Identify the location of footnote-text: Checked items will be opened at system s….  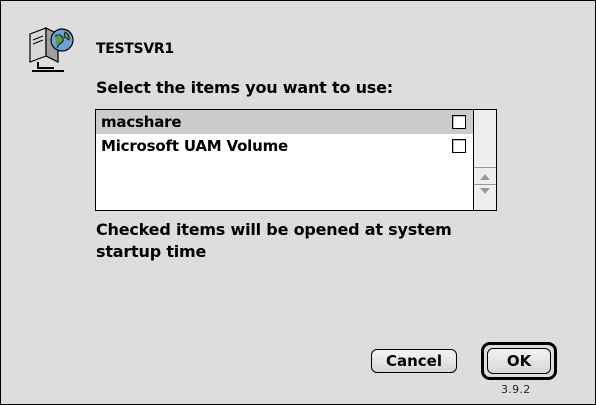
(274, 240).